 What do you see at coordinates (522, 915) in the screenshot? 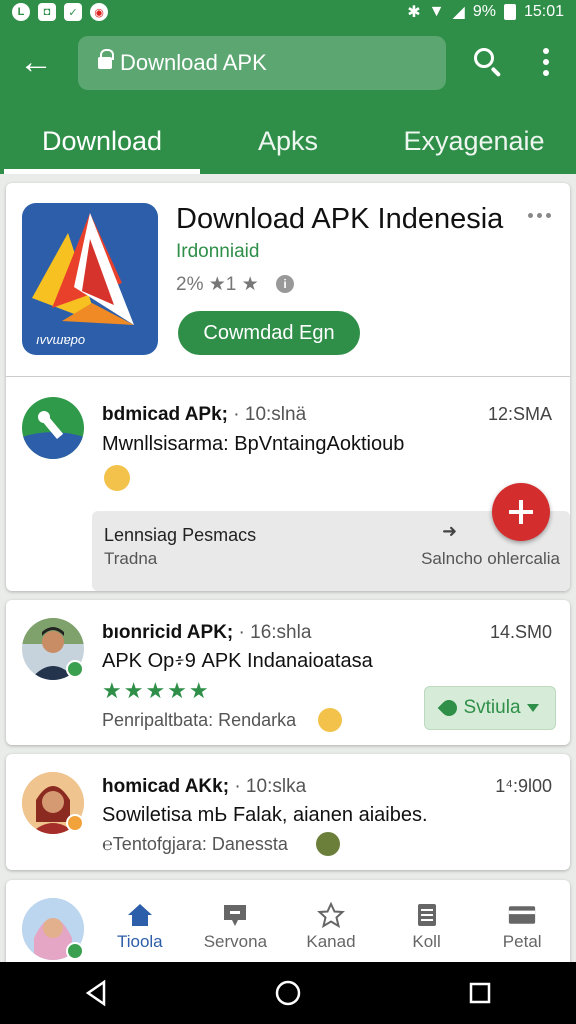
I see `card-icon` at bounding box center [522, 915].